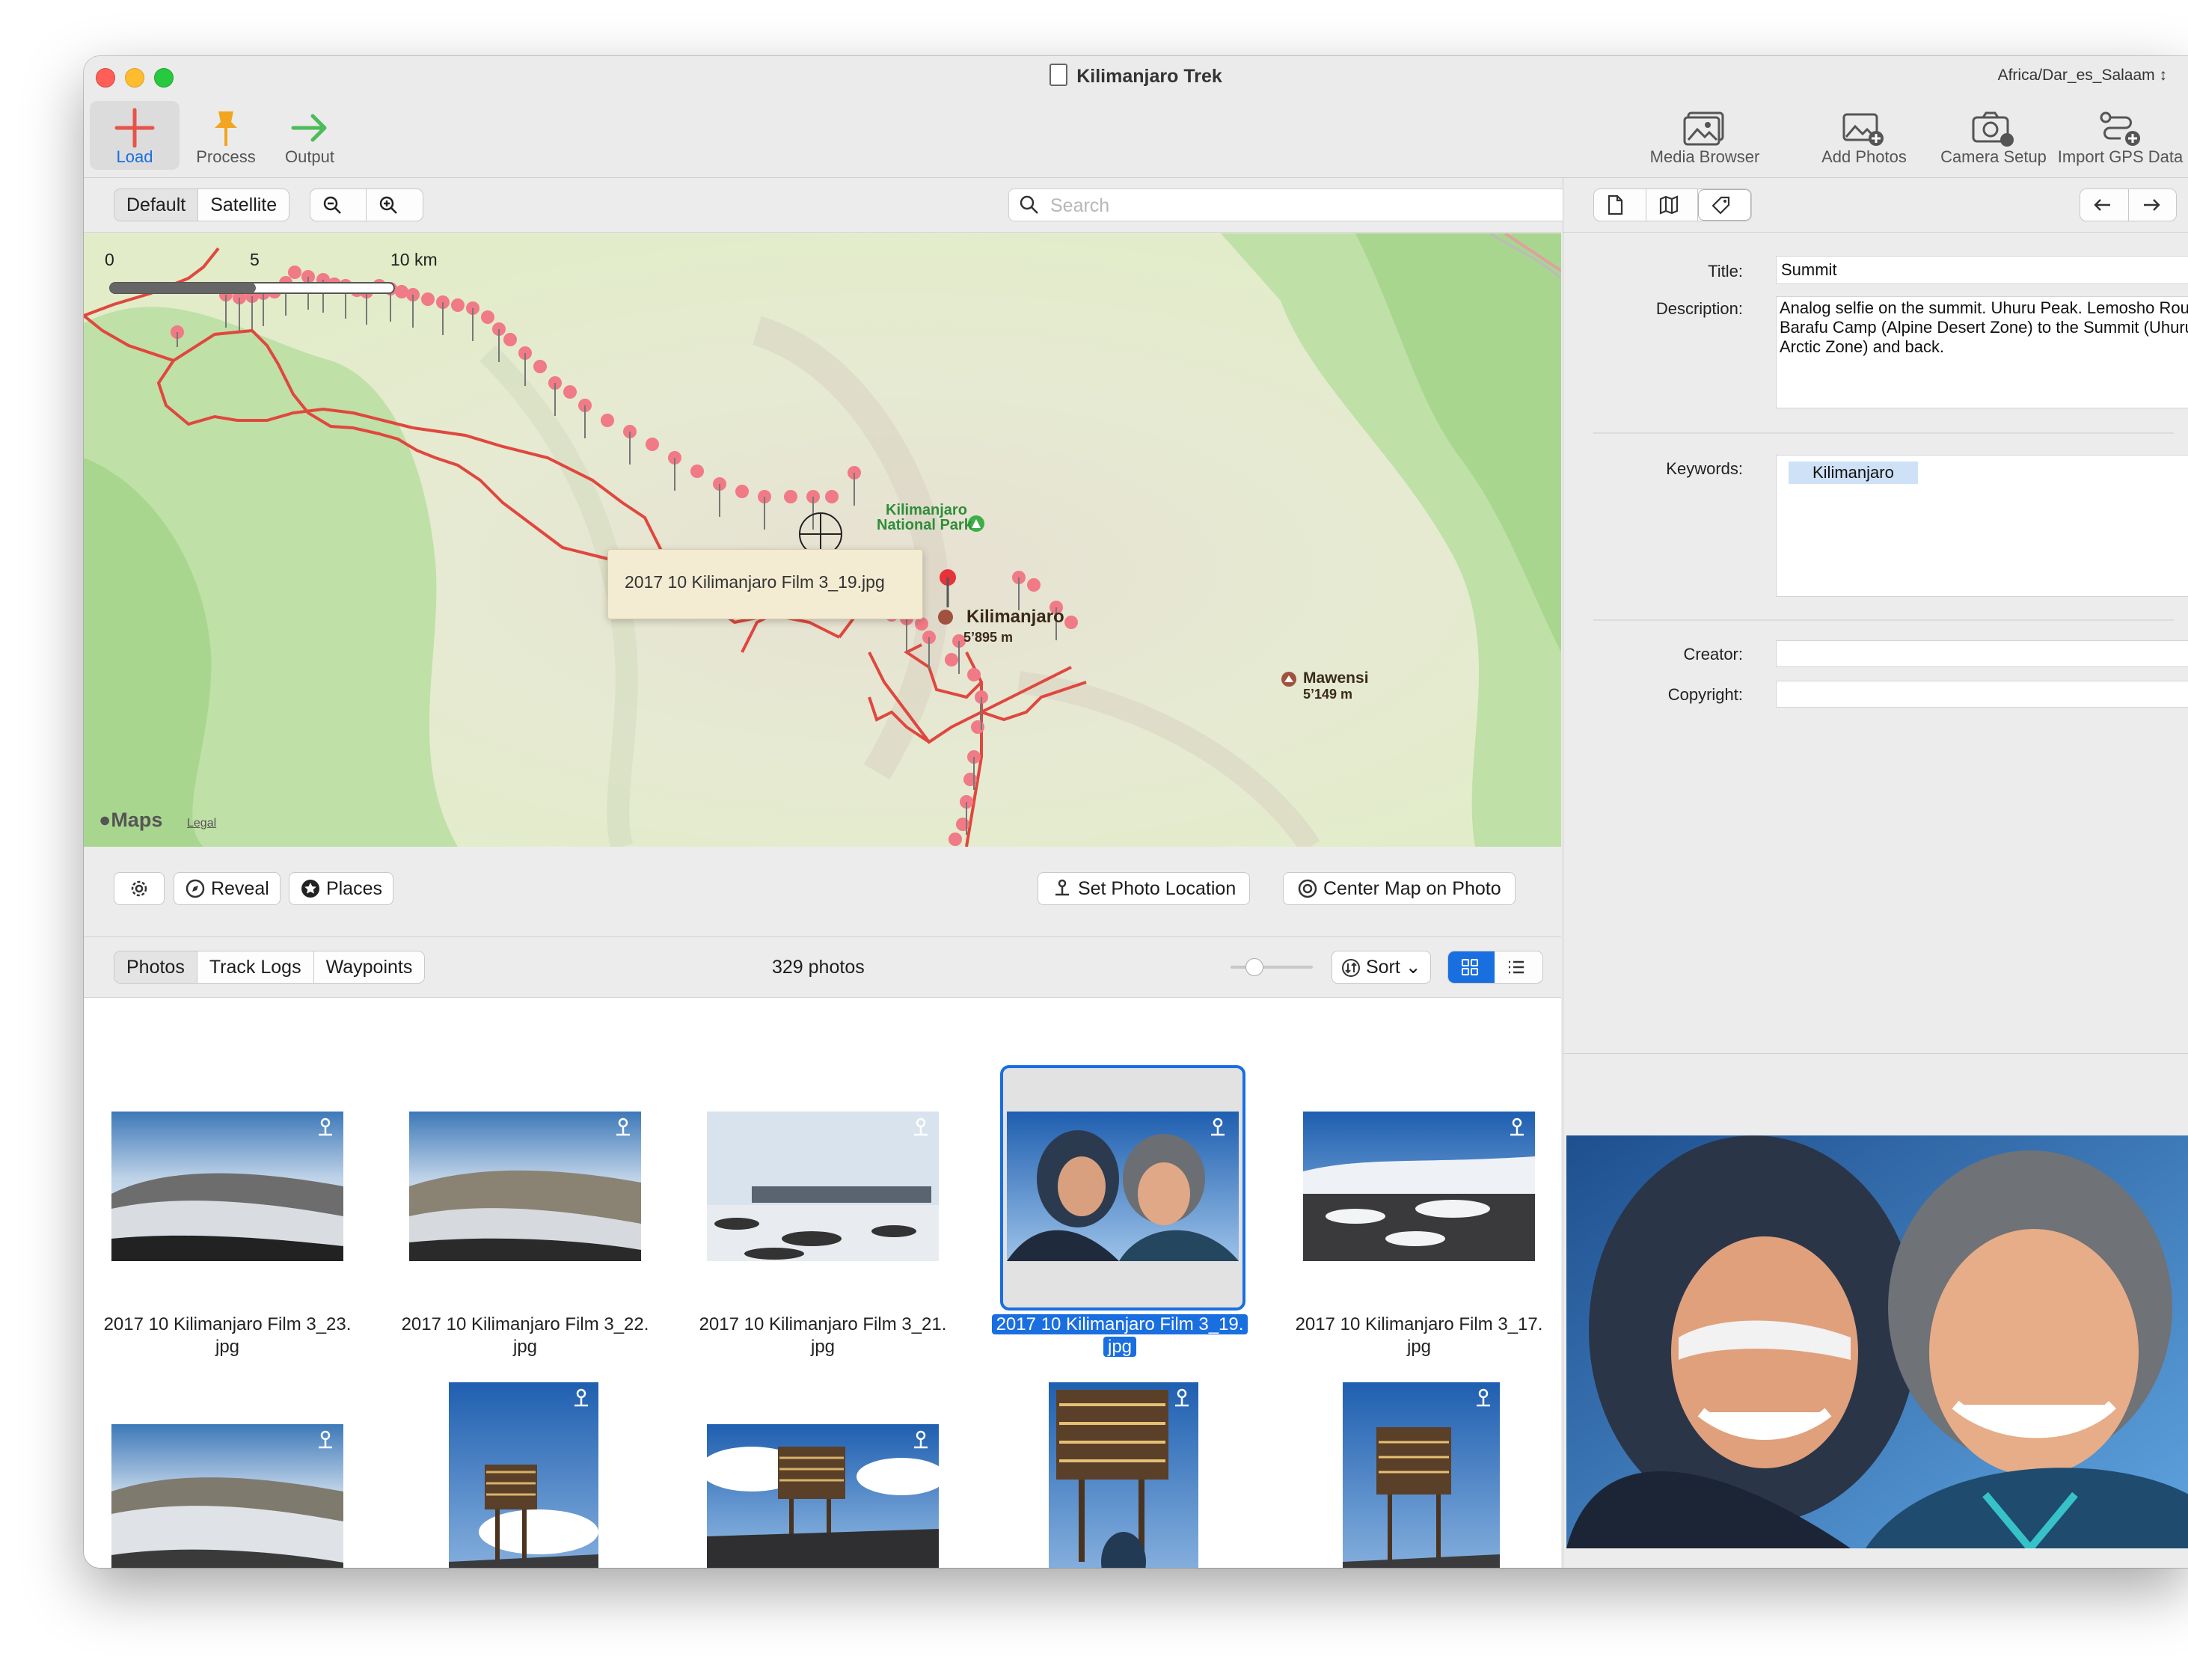 Image resolution: width=2188 pixels, height=1680 pixels. I want to click on legal-link: Legal, so click(202, 823).